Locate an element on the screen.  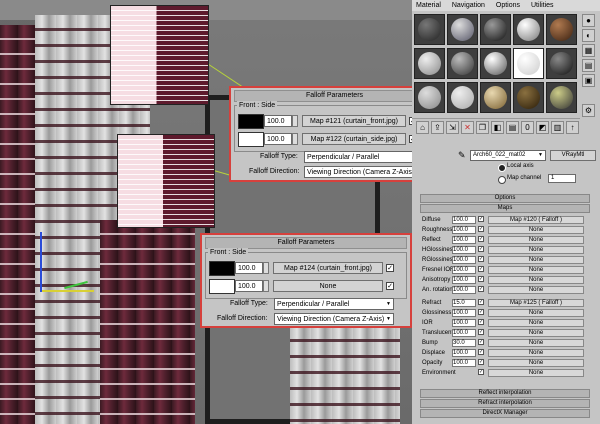
put-to-scene-icon: ⇪ is located at coordinates (437, 127).